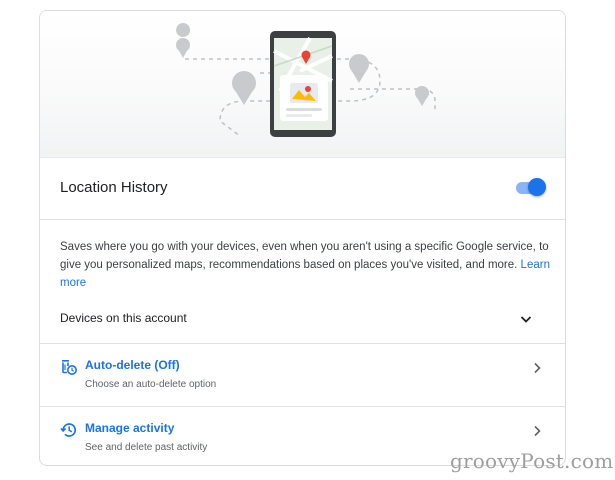 The height and width of the screenshot is (480, 615). What do you see at coordinates (114, 187) in the screenshot?
I see `page-title: Location History` at bounding box center [114, 187].